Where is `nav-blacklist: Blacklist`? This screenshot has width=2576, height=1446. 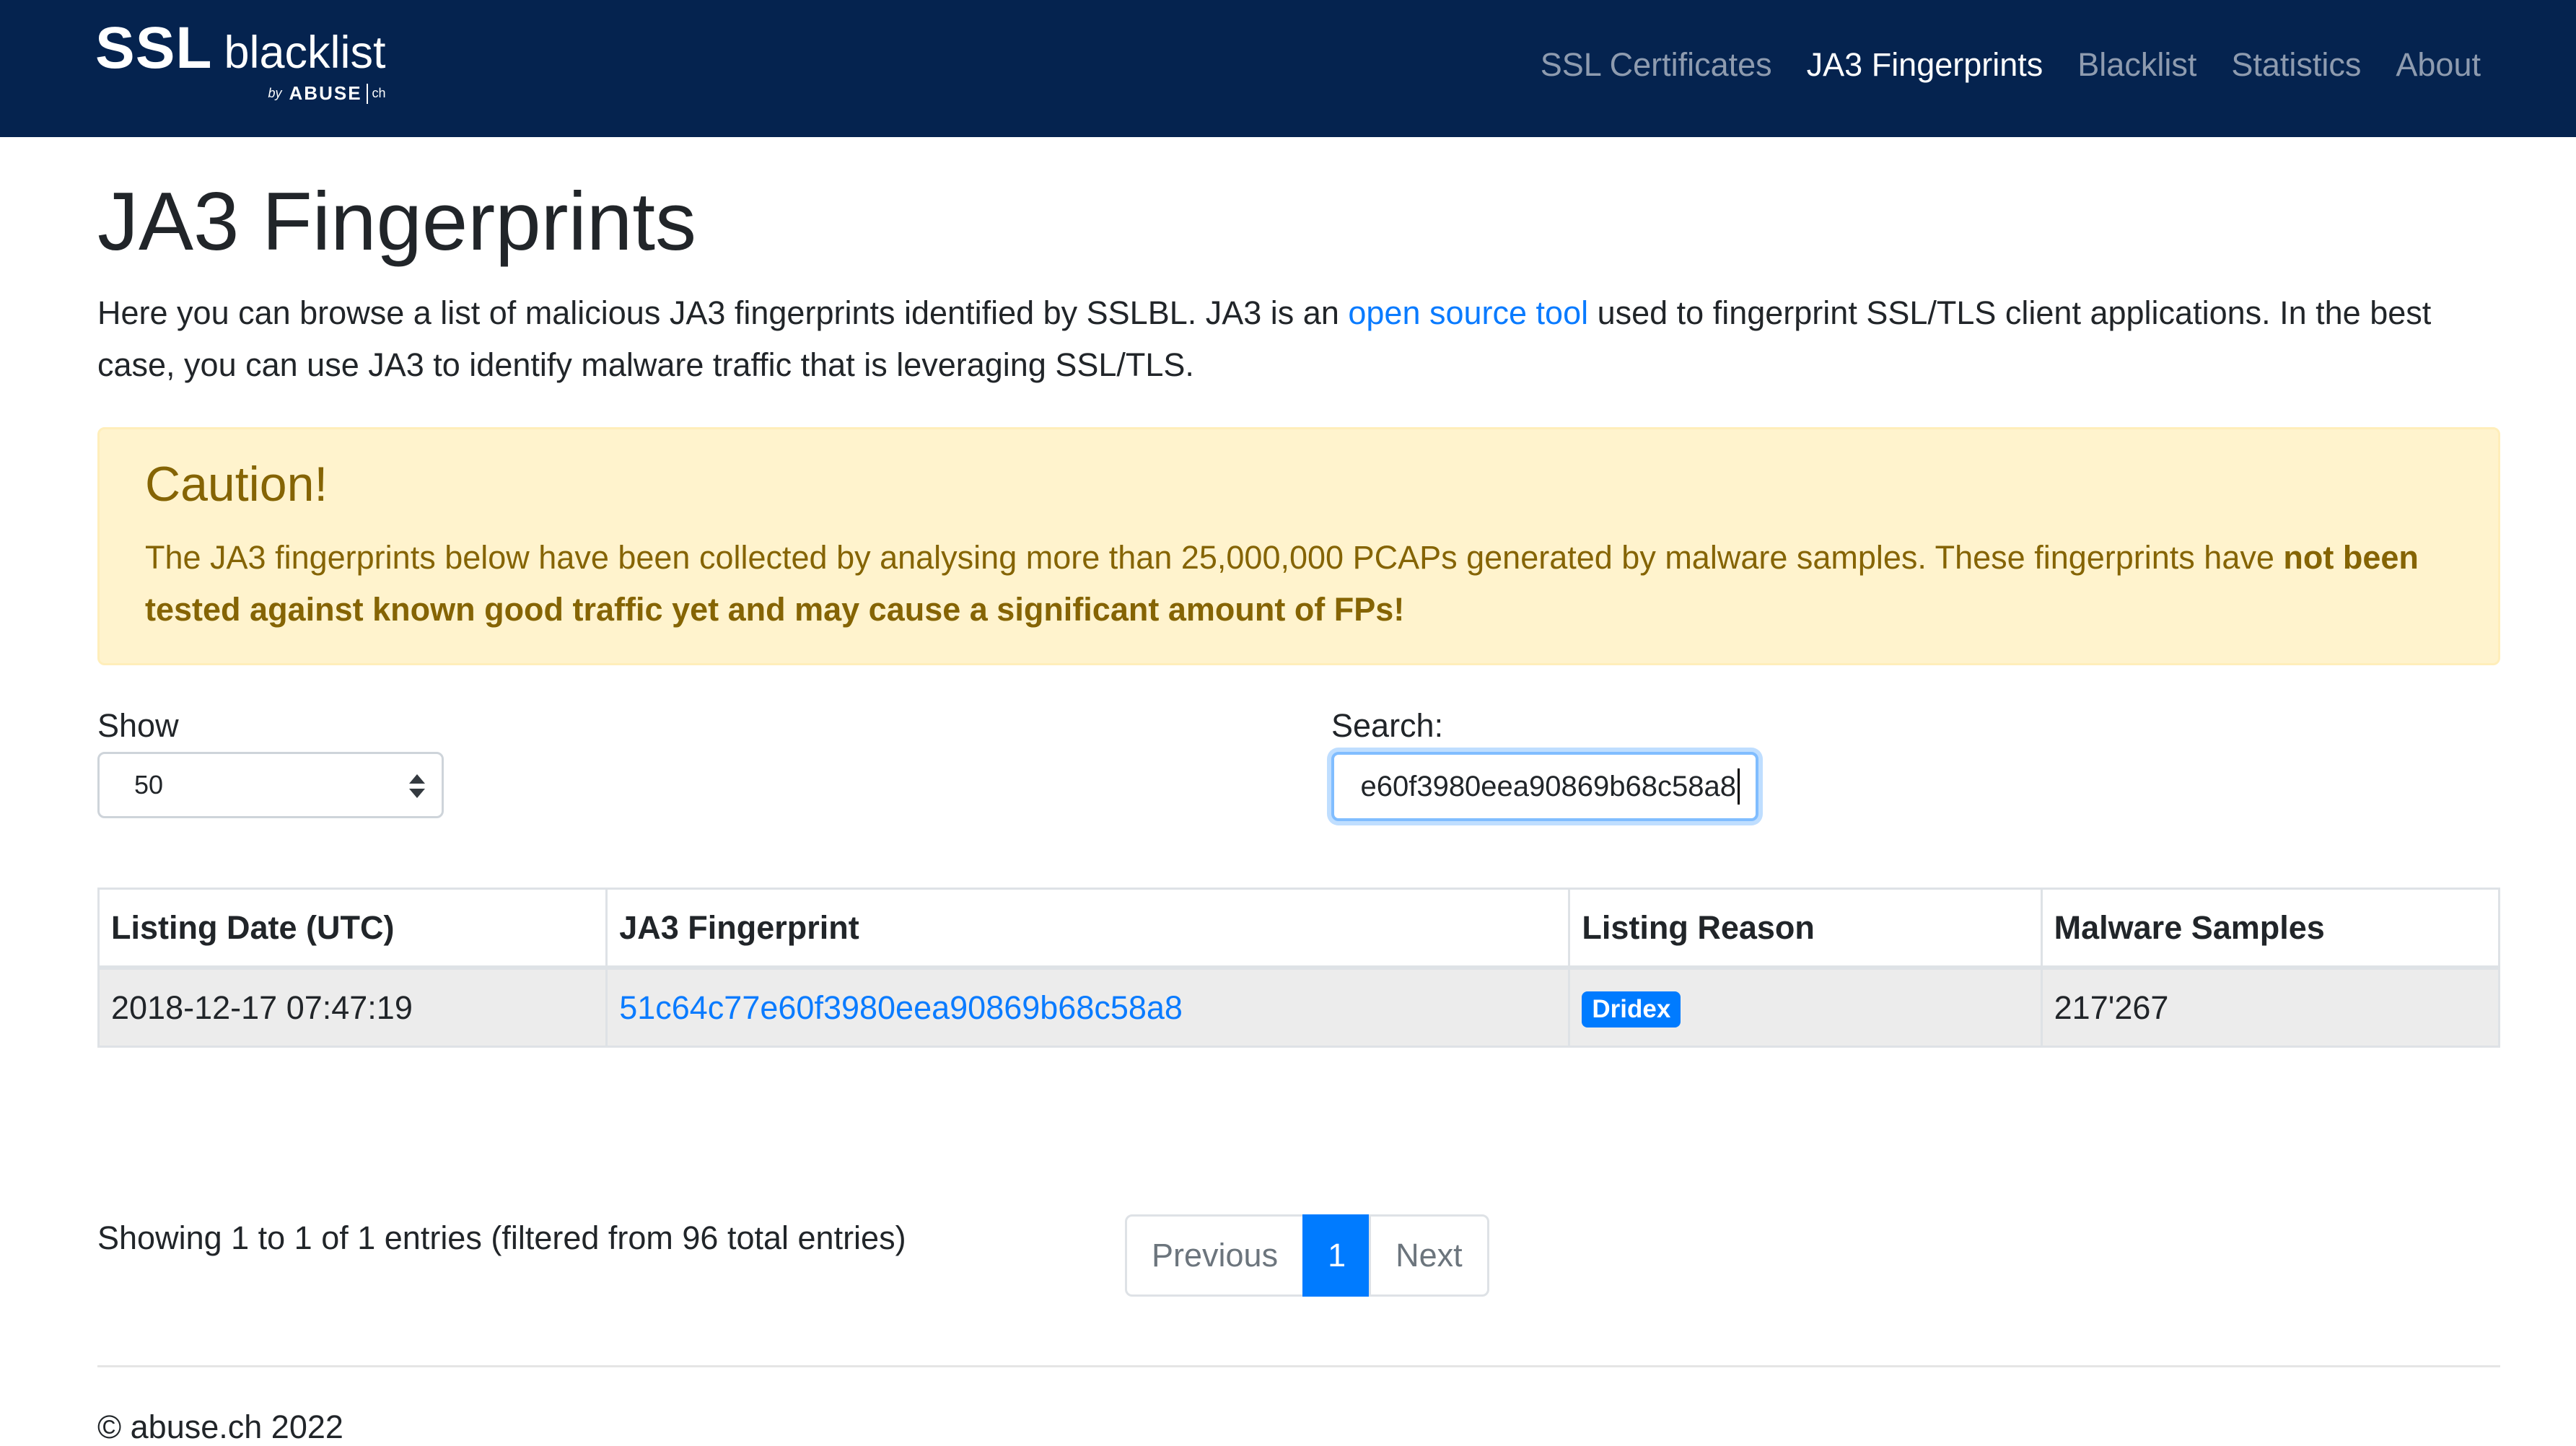
nav-blacklist: Blacklist is located at coordinates (2136, 65).